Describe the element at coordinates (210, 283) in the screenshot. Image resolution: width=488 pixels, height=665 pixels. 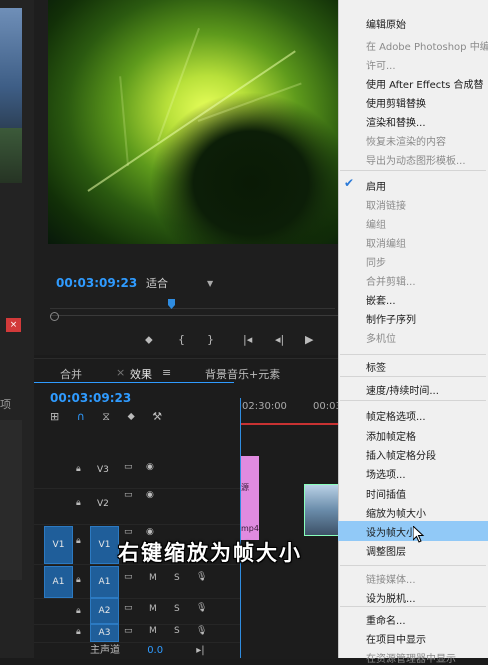
I see `chevron-down-icon: ▼` at that location.